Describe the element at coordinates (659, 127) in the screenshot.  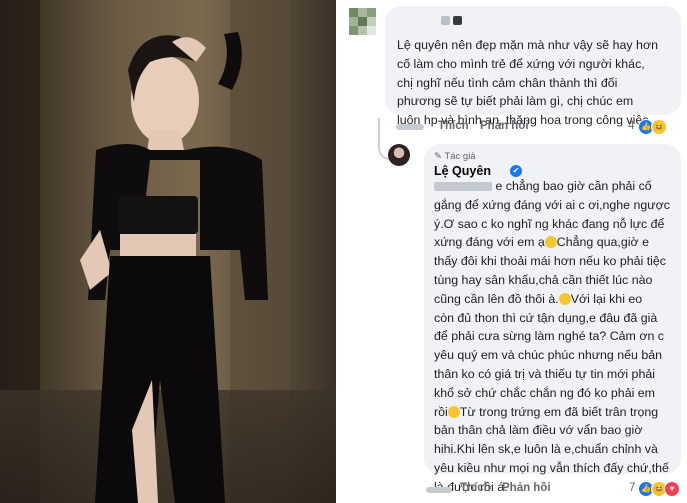
I see `haha-reaction-icon: 😆` at that location.